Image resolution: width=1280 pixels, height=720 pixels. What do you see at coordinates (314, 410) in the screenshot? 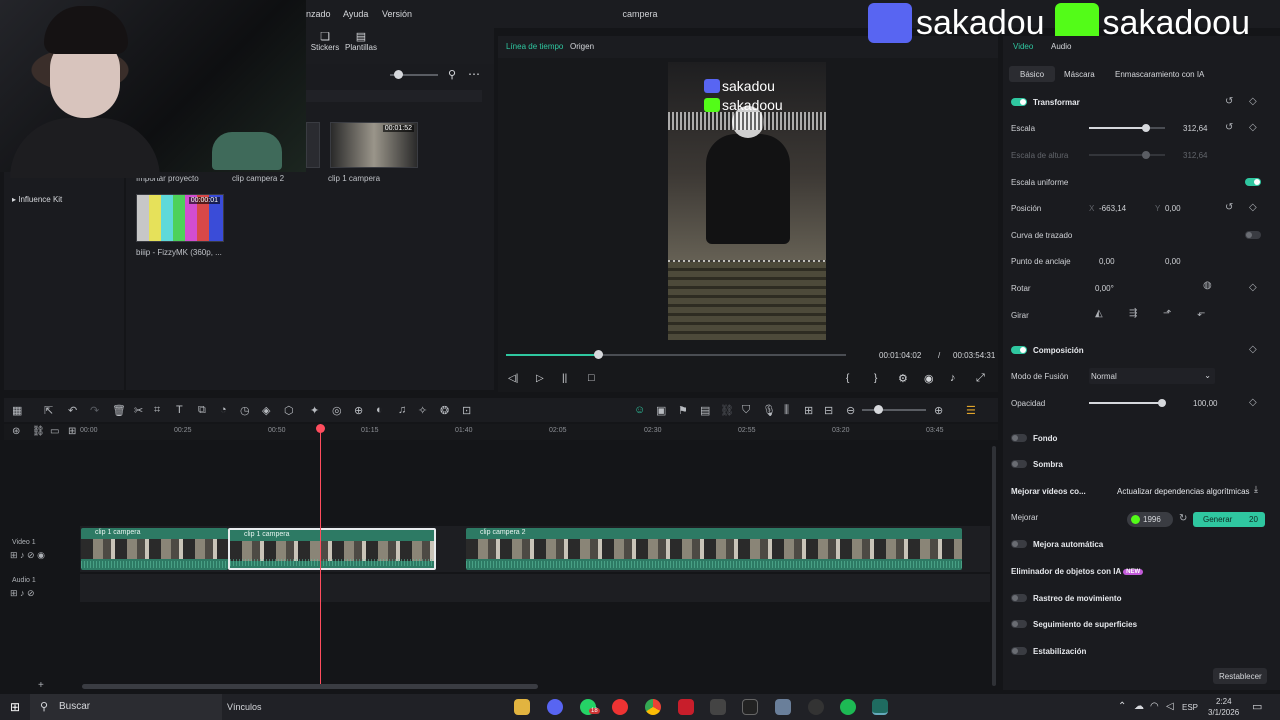
I see `ai-tool-icon: ✦` at bounding box center [314, 410].